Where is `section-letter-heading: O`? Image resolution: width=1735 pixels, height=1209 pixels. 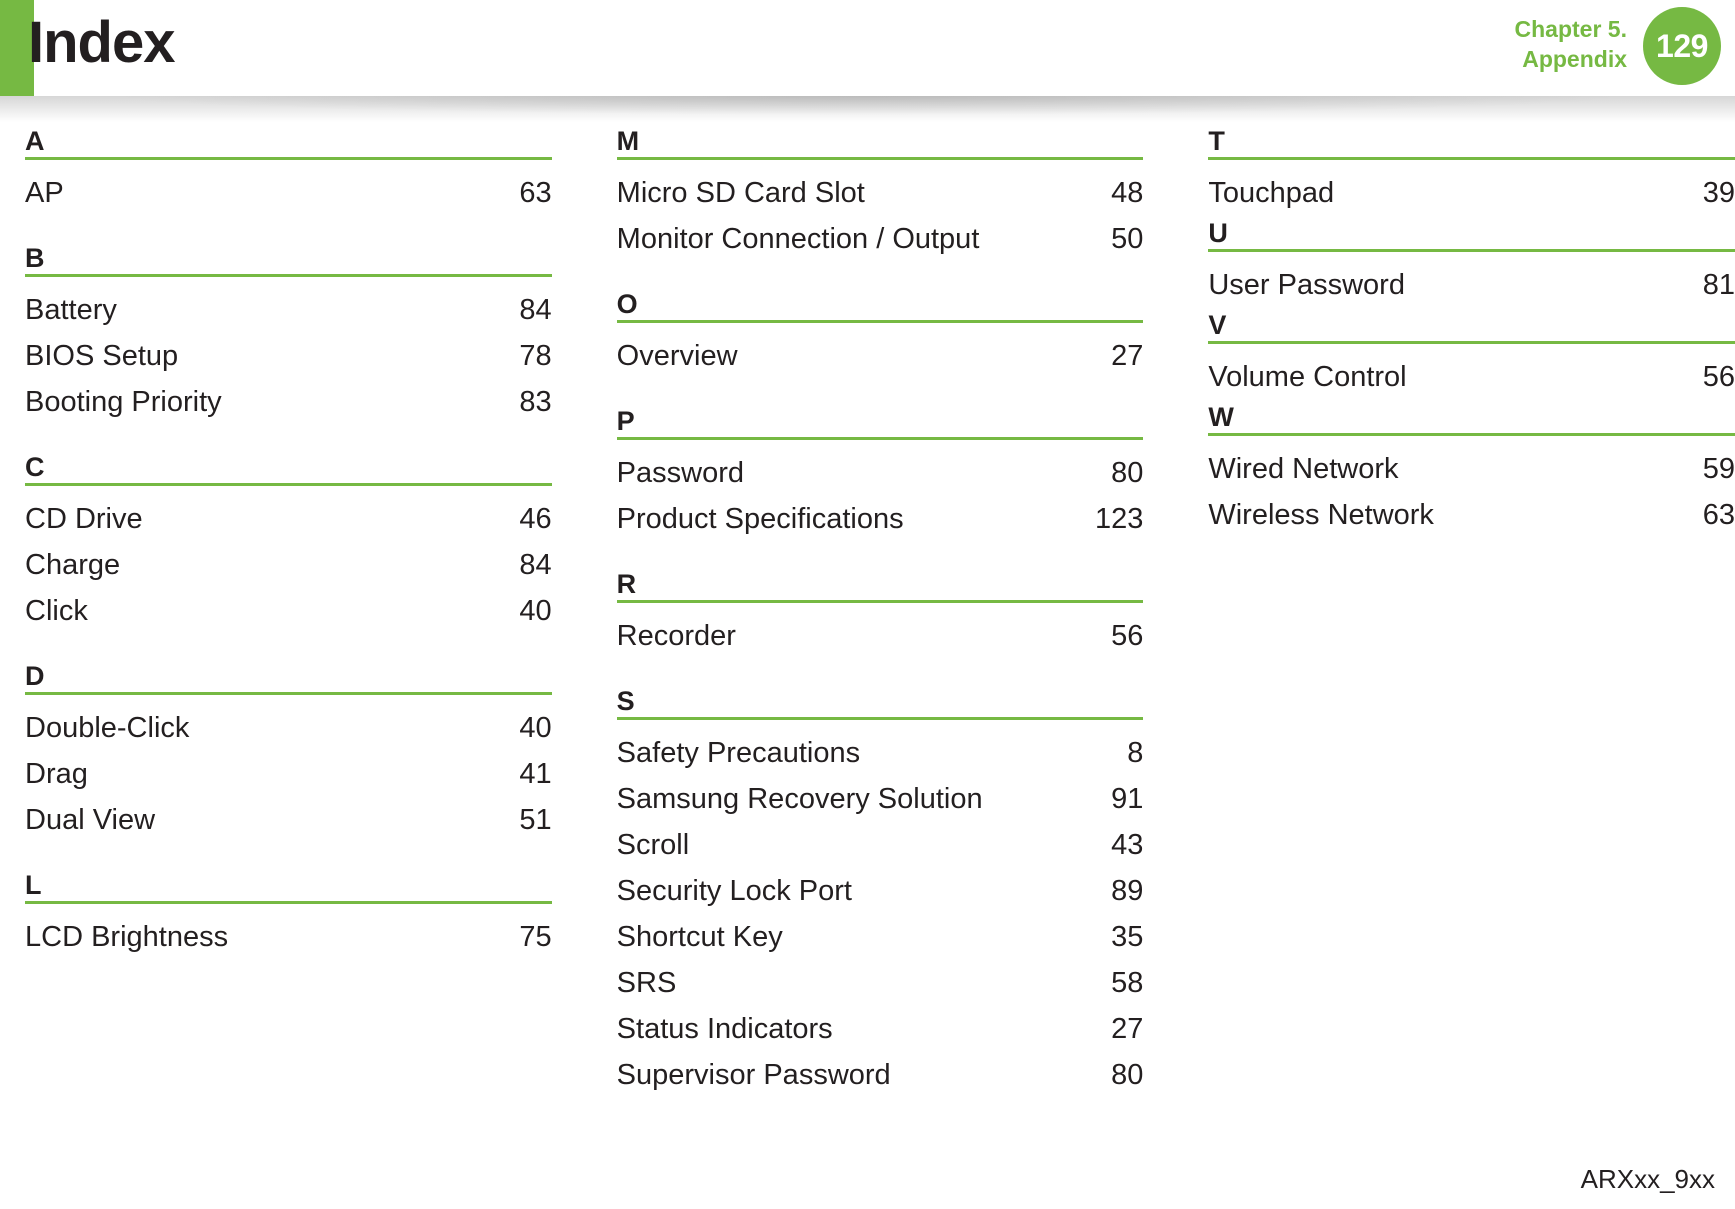 section-letter-heading: O is located at coordinates (627, 304).